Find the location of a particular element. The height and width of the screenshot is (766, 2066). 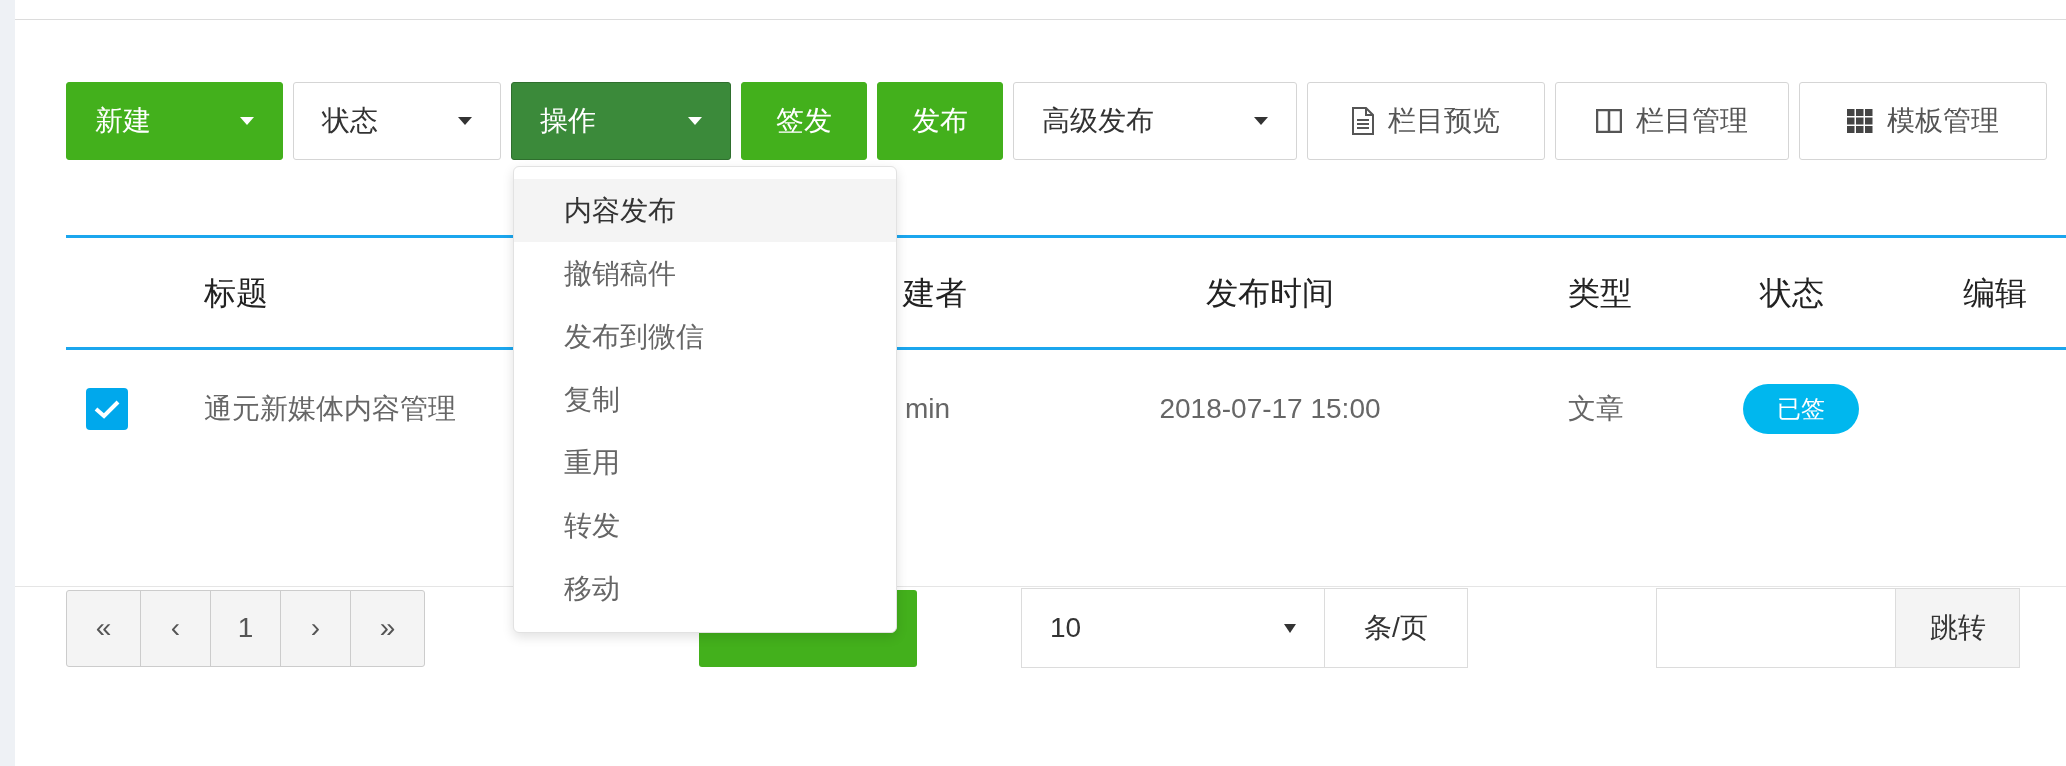

toolbar-button: 栏目预览 is located at coordinates (1426, 121).